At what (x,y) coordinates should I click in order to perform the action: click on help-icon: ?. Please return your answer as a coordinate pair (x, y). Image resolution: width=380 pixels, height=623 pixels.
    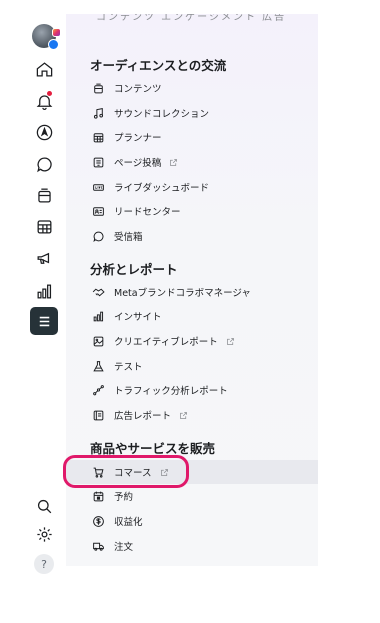
    Looking at the image, I should click on (44, 564).